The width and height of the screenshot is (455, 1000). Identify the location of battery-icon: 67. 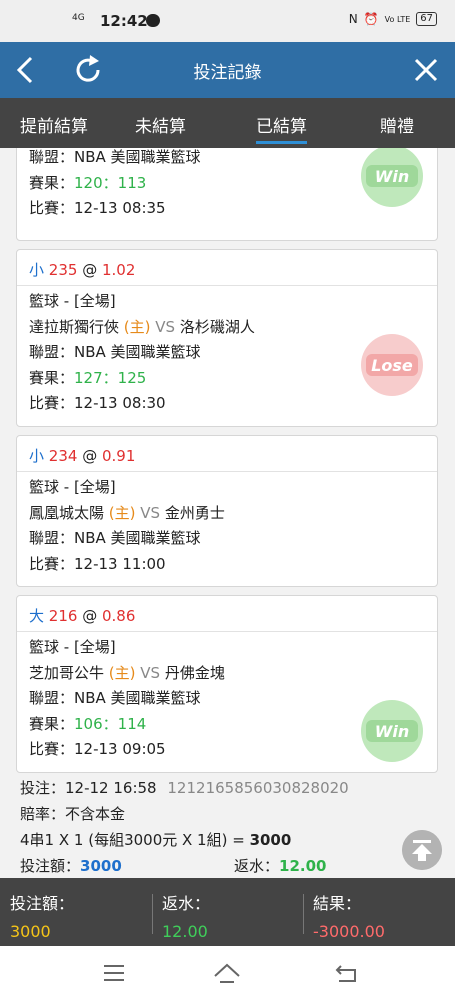
(426, 19).